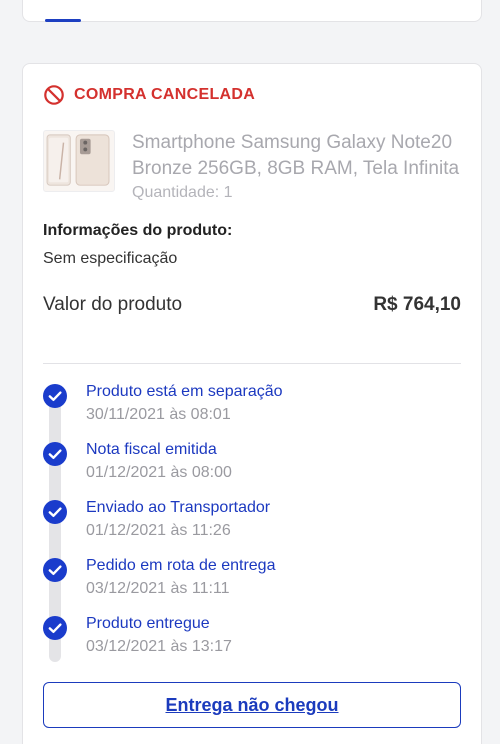  Describe the element at coordinates (252, 469) in the screenshot. I see `timeline-step: Nota fiscal emitida 01/12/2021 às 08:00` at that location.